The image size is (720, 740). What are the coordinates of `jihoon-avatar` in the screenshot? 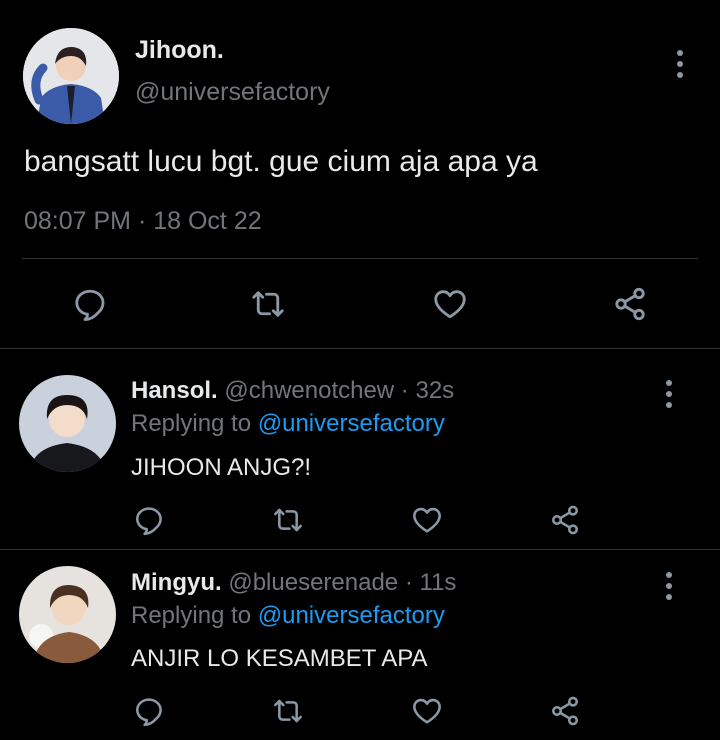 It's located at (71, 76).